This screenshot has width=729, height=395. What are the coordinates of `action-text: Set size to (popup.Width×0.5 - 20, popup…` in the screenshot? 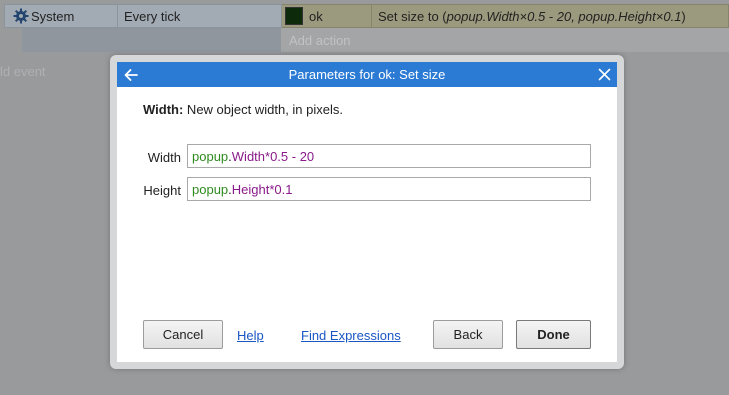 It's located at (529, 16).